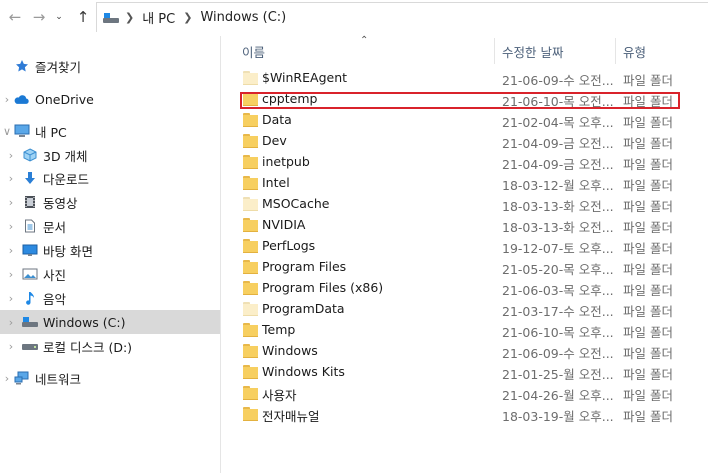 This screenshot has height=473, width=708. What do you see at coordinates (59, 17) in the screenshot?
I see `recent-locations-chevron-icon: ⌄` at bounding box center [59, 17].